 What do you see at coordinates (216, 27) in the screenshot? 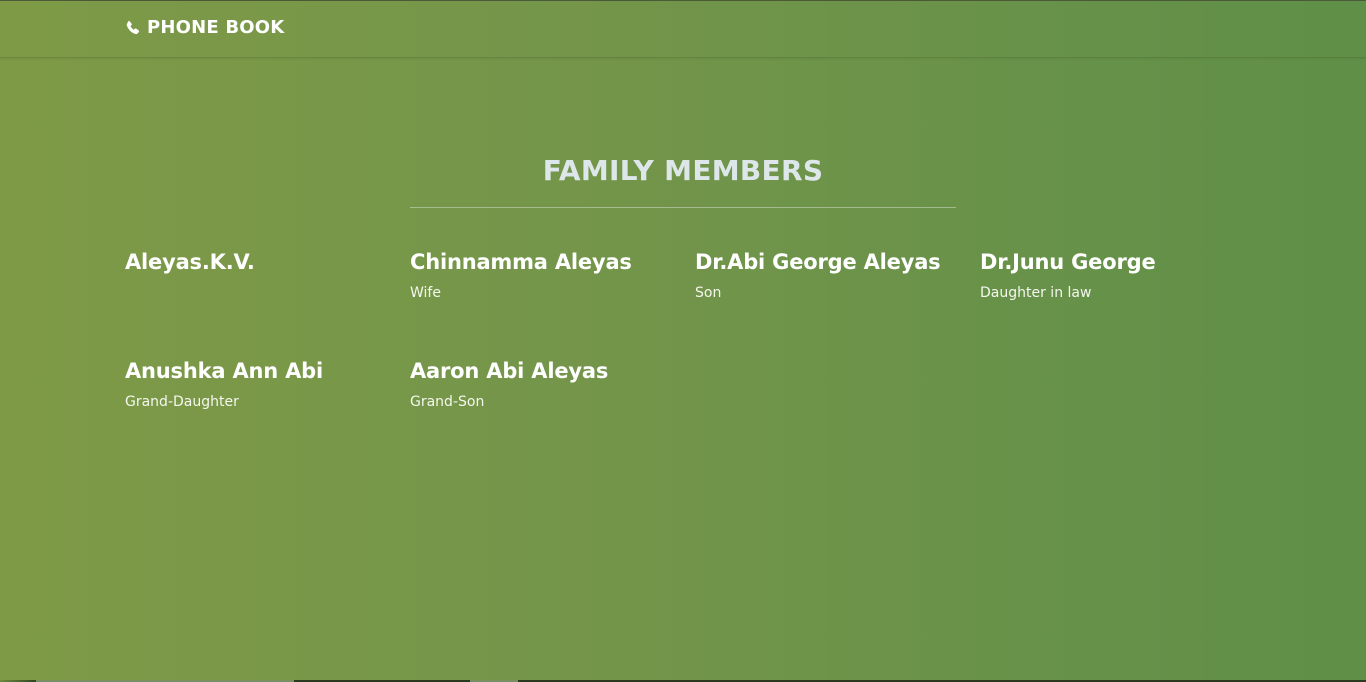
I see `brand-label: PHONE BOOK` at bounding box center [216, 27].